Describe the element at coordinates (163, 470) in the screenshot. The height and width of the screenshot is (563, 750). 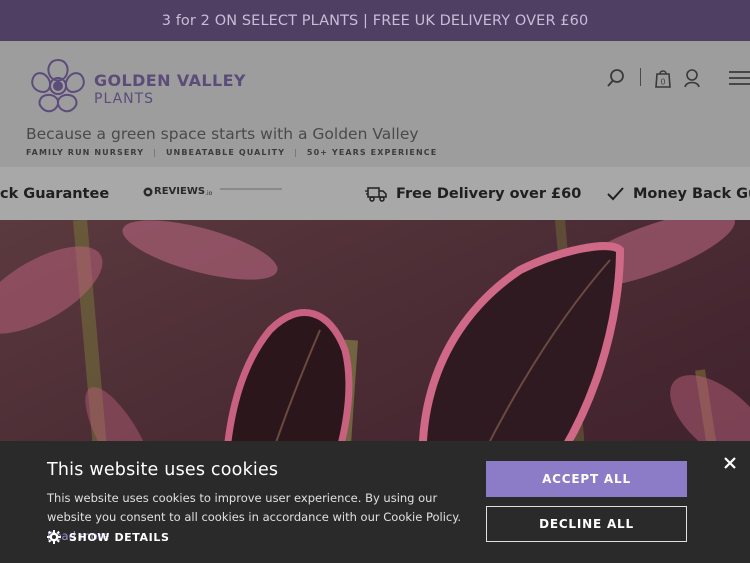
I see `cookie-title: This website uses cookies` at that location.